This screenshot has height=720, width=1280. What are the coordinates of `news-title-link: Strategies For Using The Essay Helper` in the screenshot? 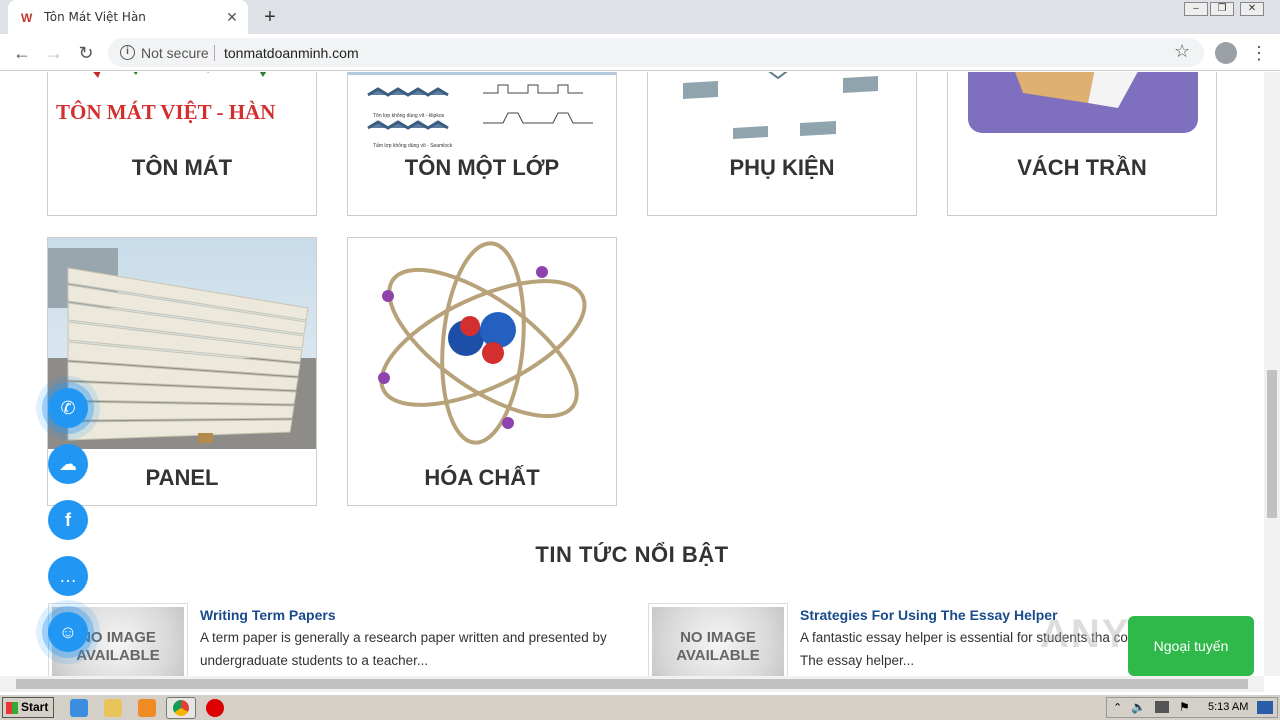 It's located at (929, 615).